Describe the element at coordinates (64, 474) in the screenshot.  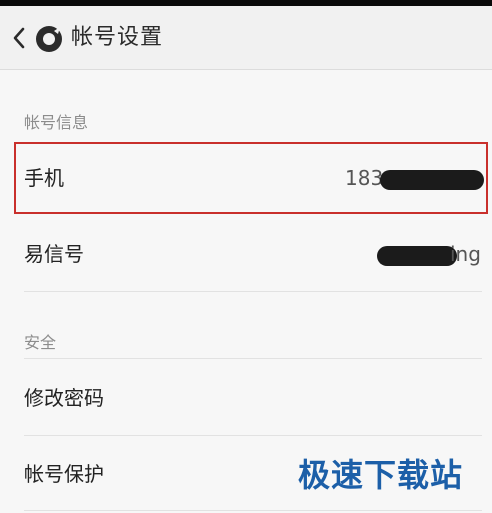
I see `row-account-protection-label: 帐号保护` at that location.